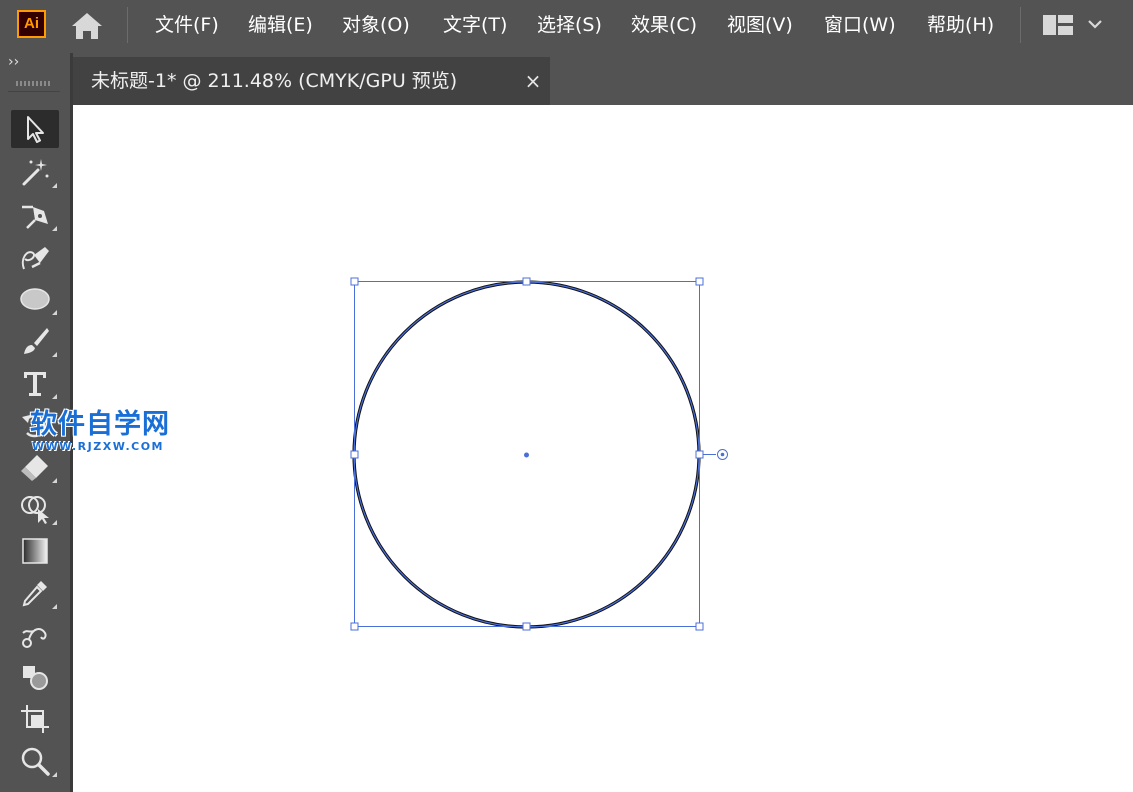 The image size is (1133, 792). I want to click on zoom-icon, so click(35, 761).